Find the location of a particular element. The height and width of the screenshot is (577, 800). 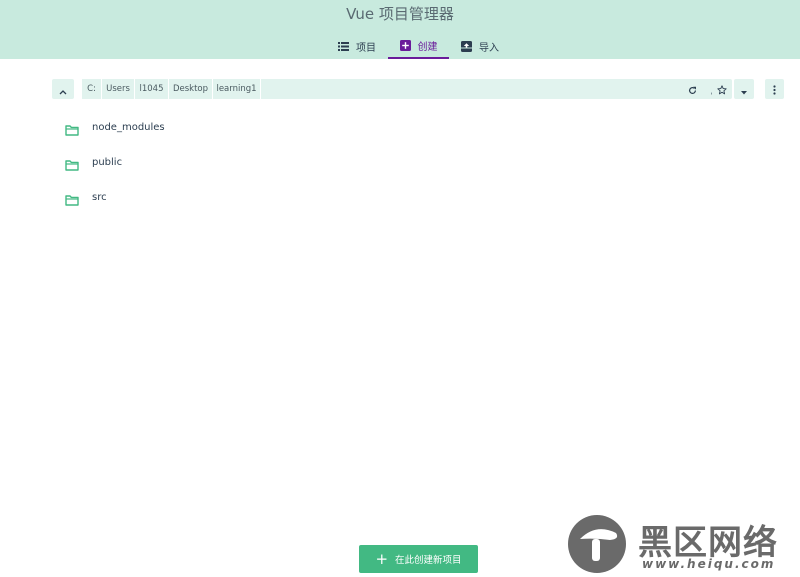

folder-toolbar: C: Users l1045 Desktop learning1 is located at coordinates (418, 89).